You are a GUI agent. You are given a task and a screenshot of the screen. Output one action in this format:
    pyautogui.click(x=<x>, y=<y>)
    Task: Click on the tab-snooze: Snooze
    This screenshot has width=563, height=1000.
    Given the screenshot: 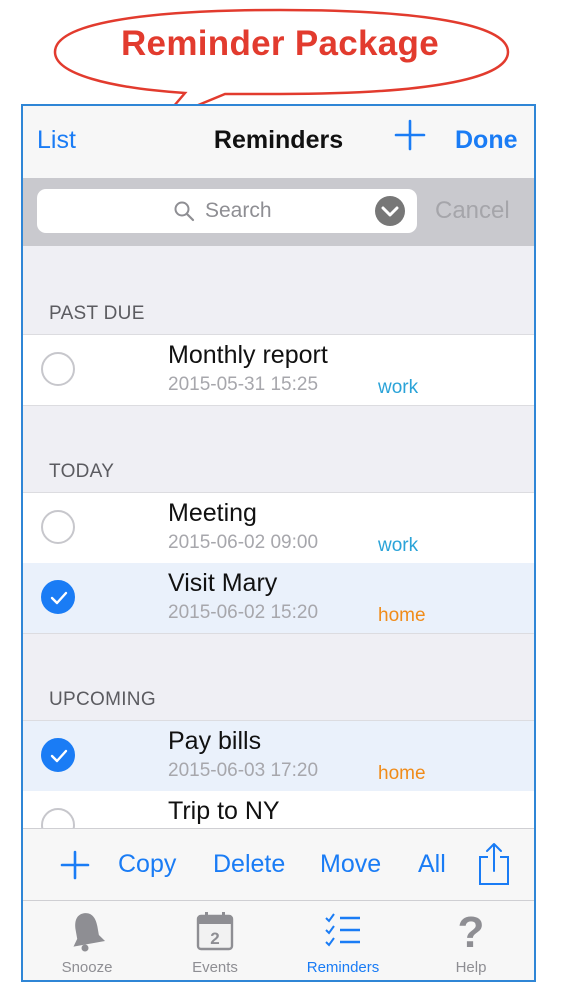 What is the action you would take?
    pyautogui.click(x=87, y=940)
    